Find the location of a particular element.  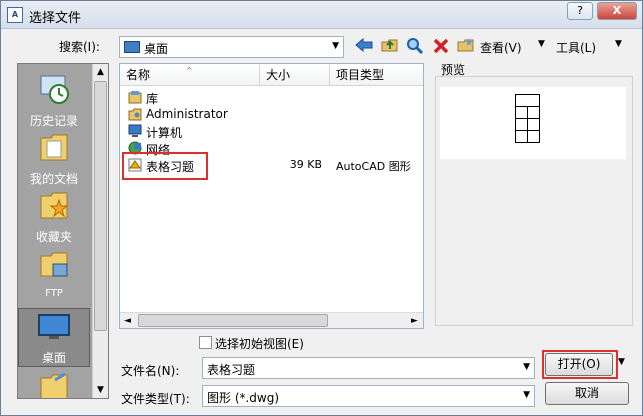

initial-view-label: 选择初始视图(E) is located at coordinates (259, 343).